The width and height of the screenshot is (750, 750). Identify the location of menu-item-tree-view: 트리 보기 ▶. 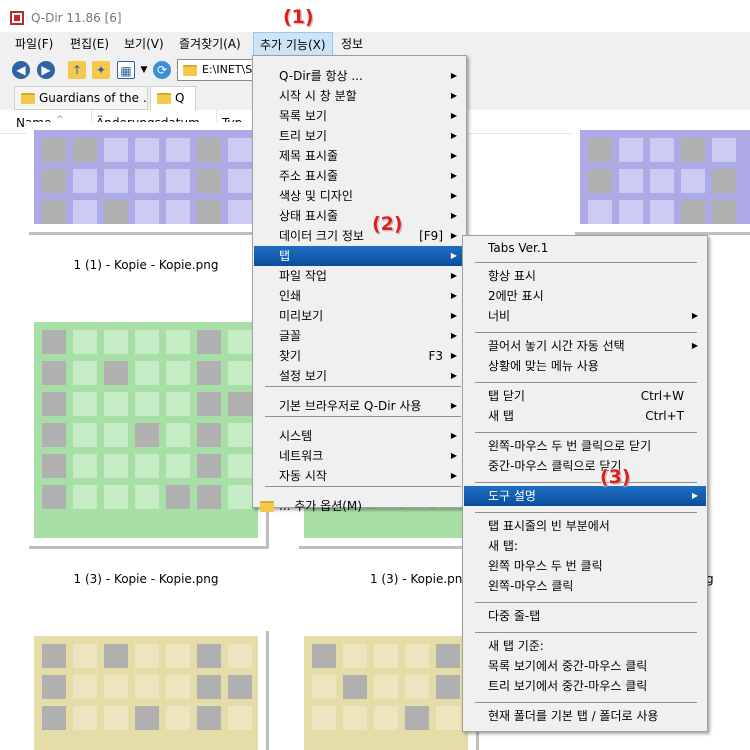
(359, 136).